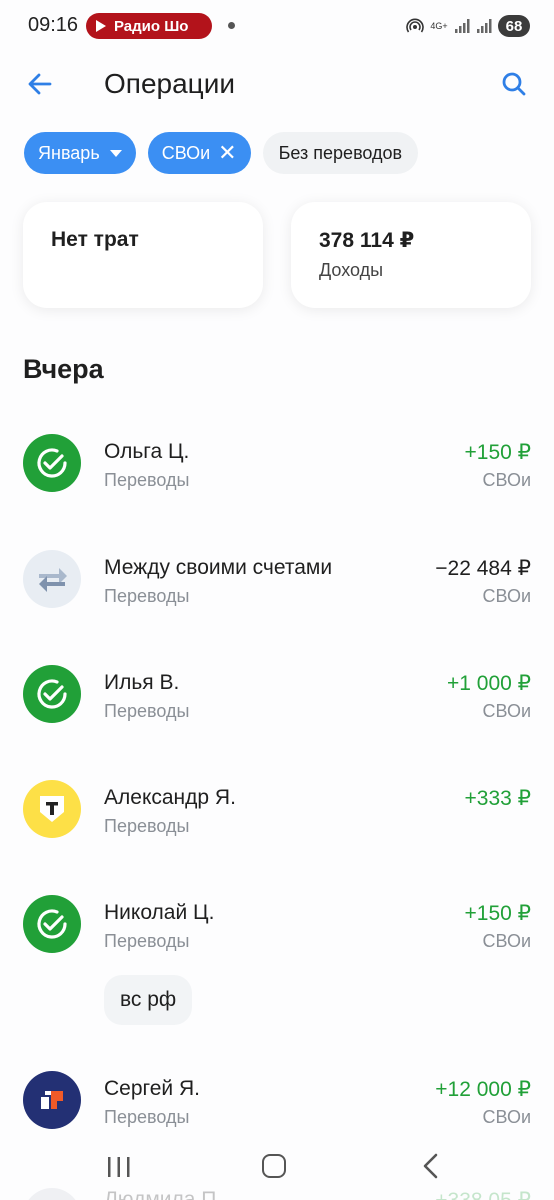 The height and width of the screenshot is (1200, 554). I want to click on bank-logo-icon, so click(52, 1100).